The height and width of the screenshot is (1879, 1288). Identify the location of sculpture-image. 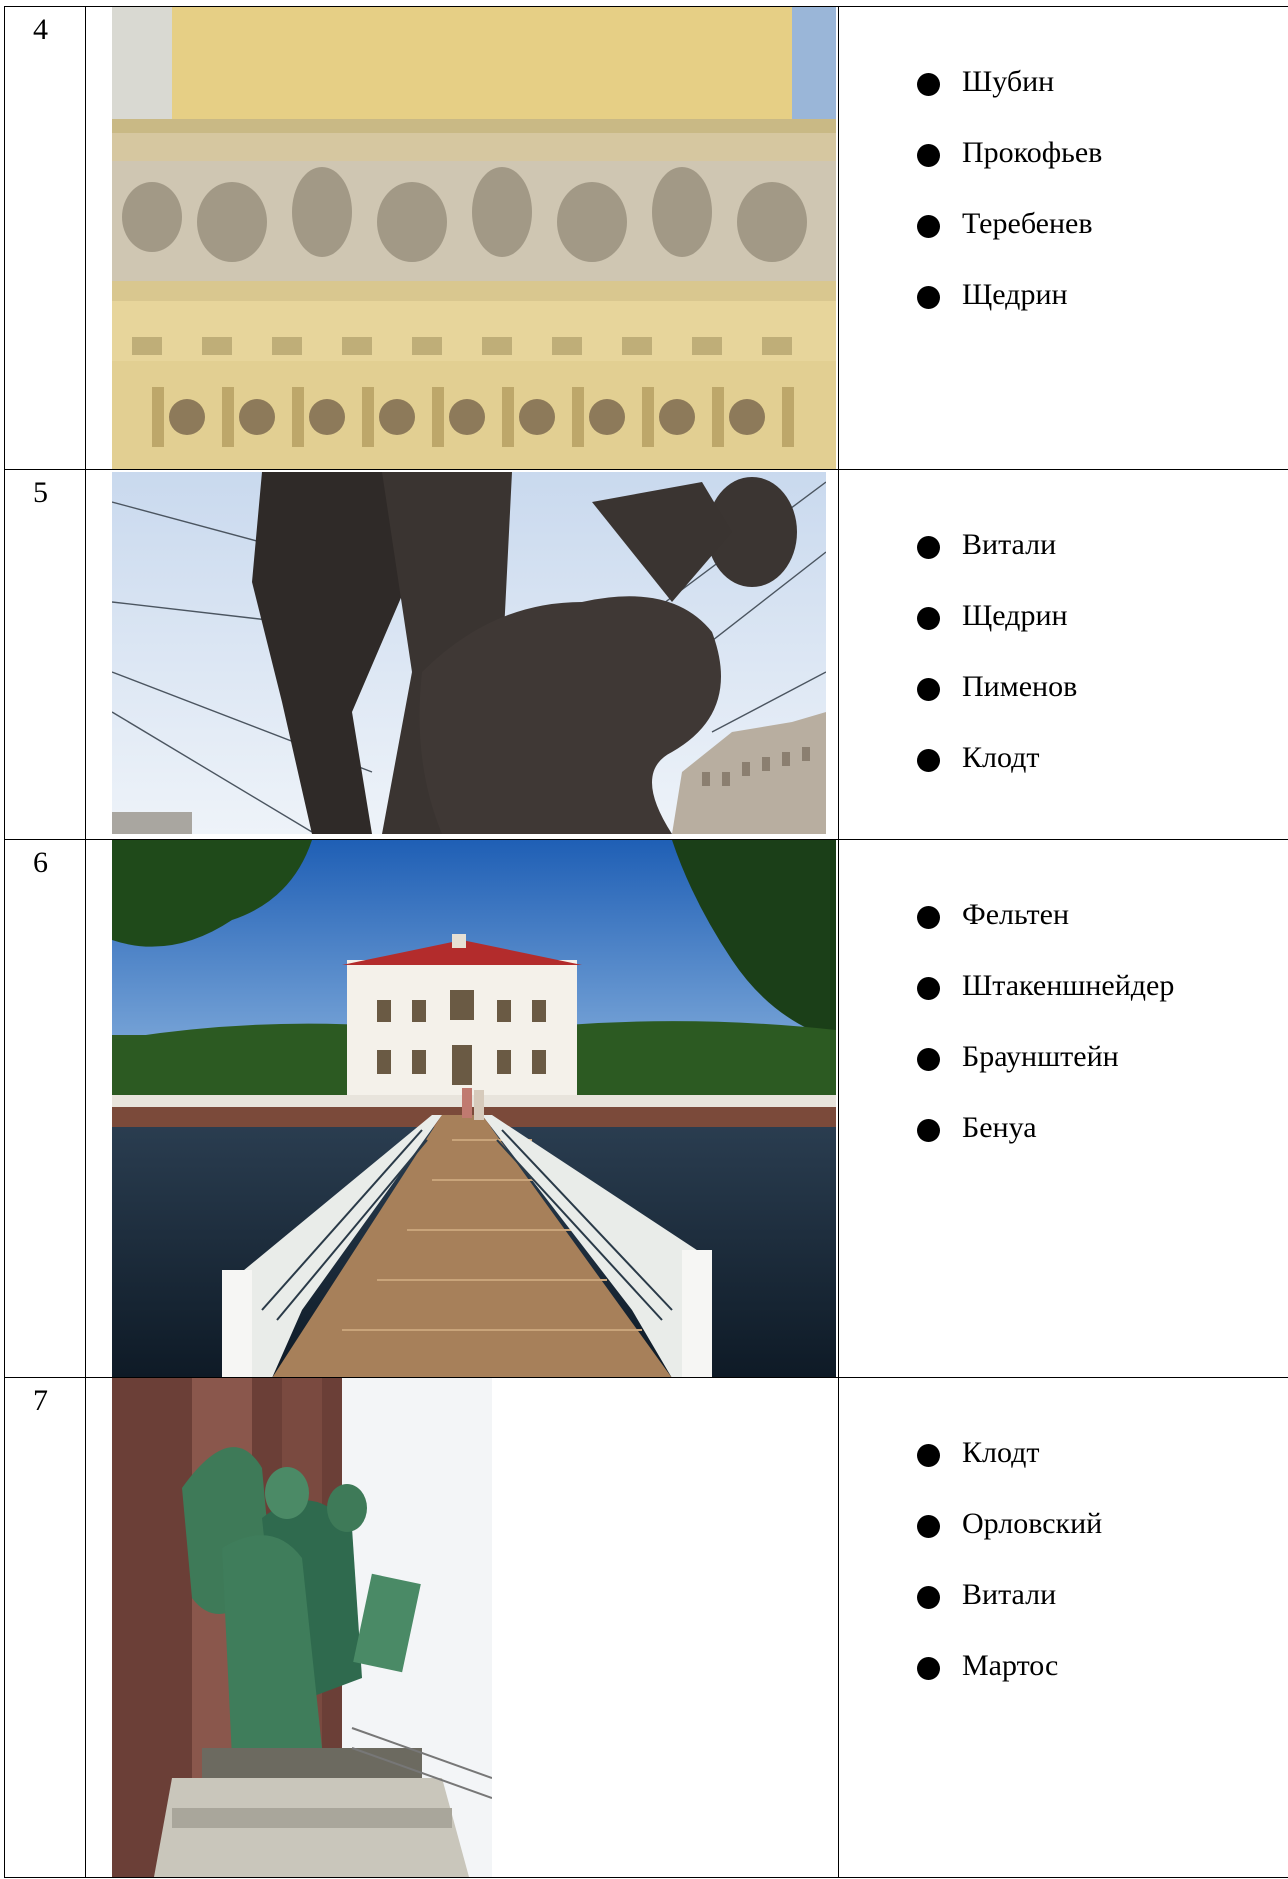
(469, 653).